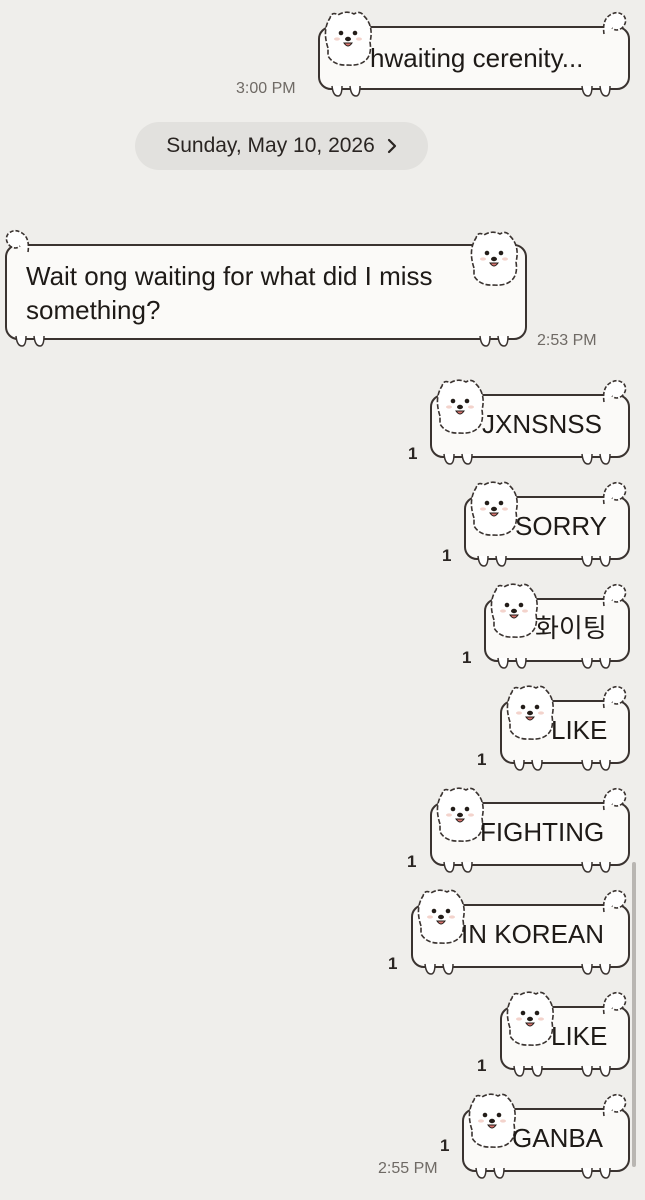 This screenshot has height=1200, width=645. Describe the element at coordinates (408, 1168) in the screenshot. I see `message-timestamp: 2:55 PM` at that location.